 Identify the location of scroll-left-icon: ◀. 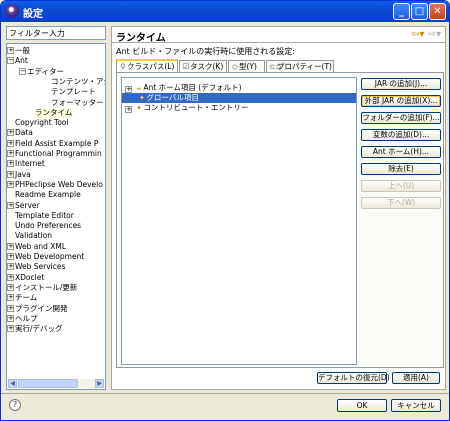
(12, 383).